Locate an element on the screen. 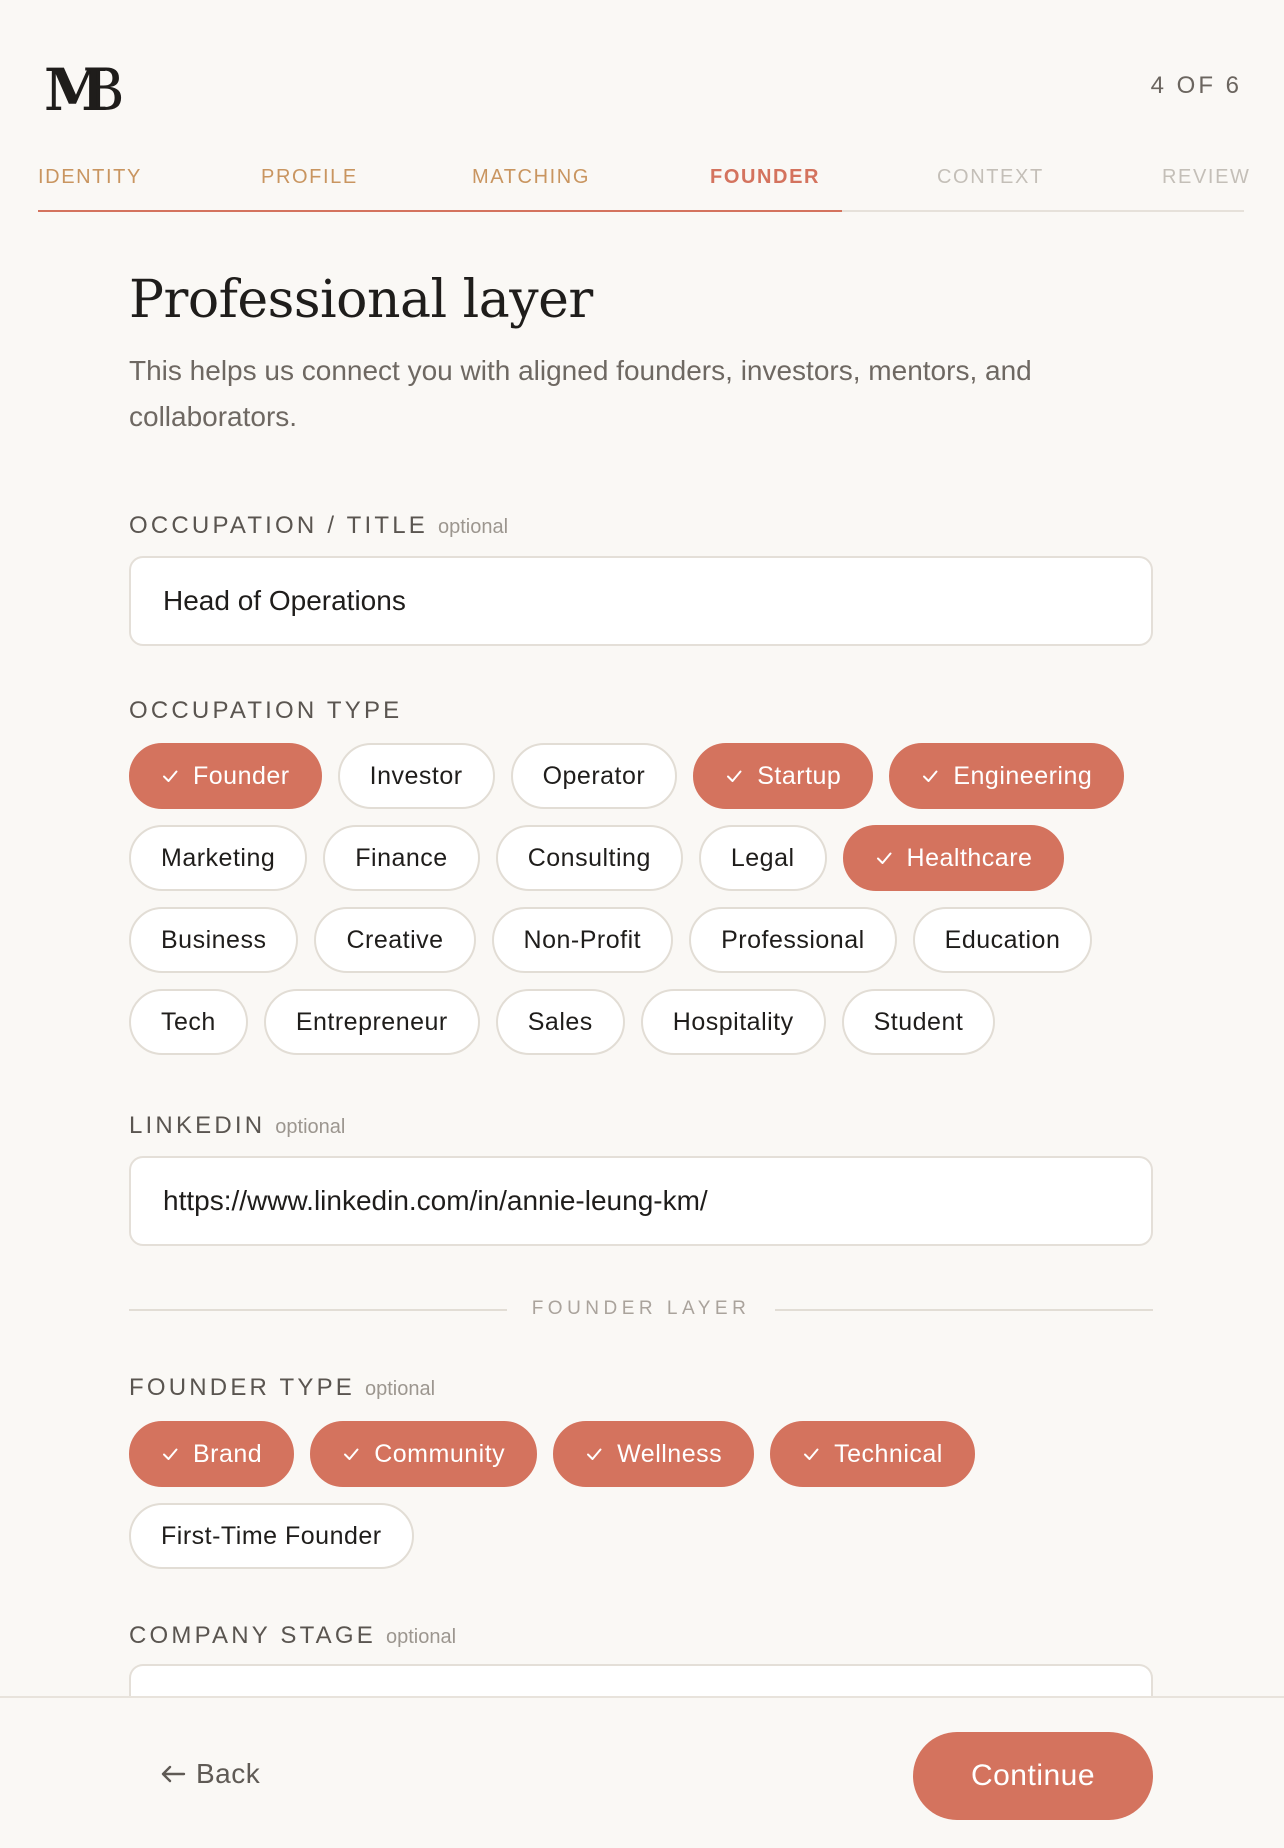 This screenshot has width=1284, height=1848. chip-label: Professional is located at coordinates (793, 939).